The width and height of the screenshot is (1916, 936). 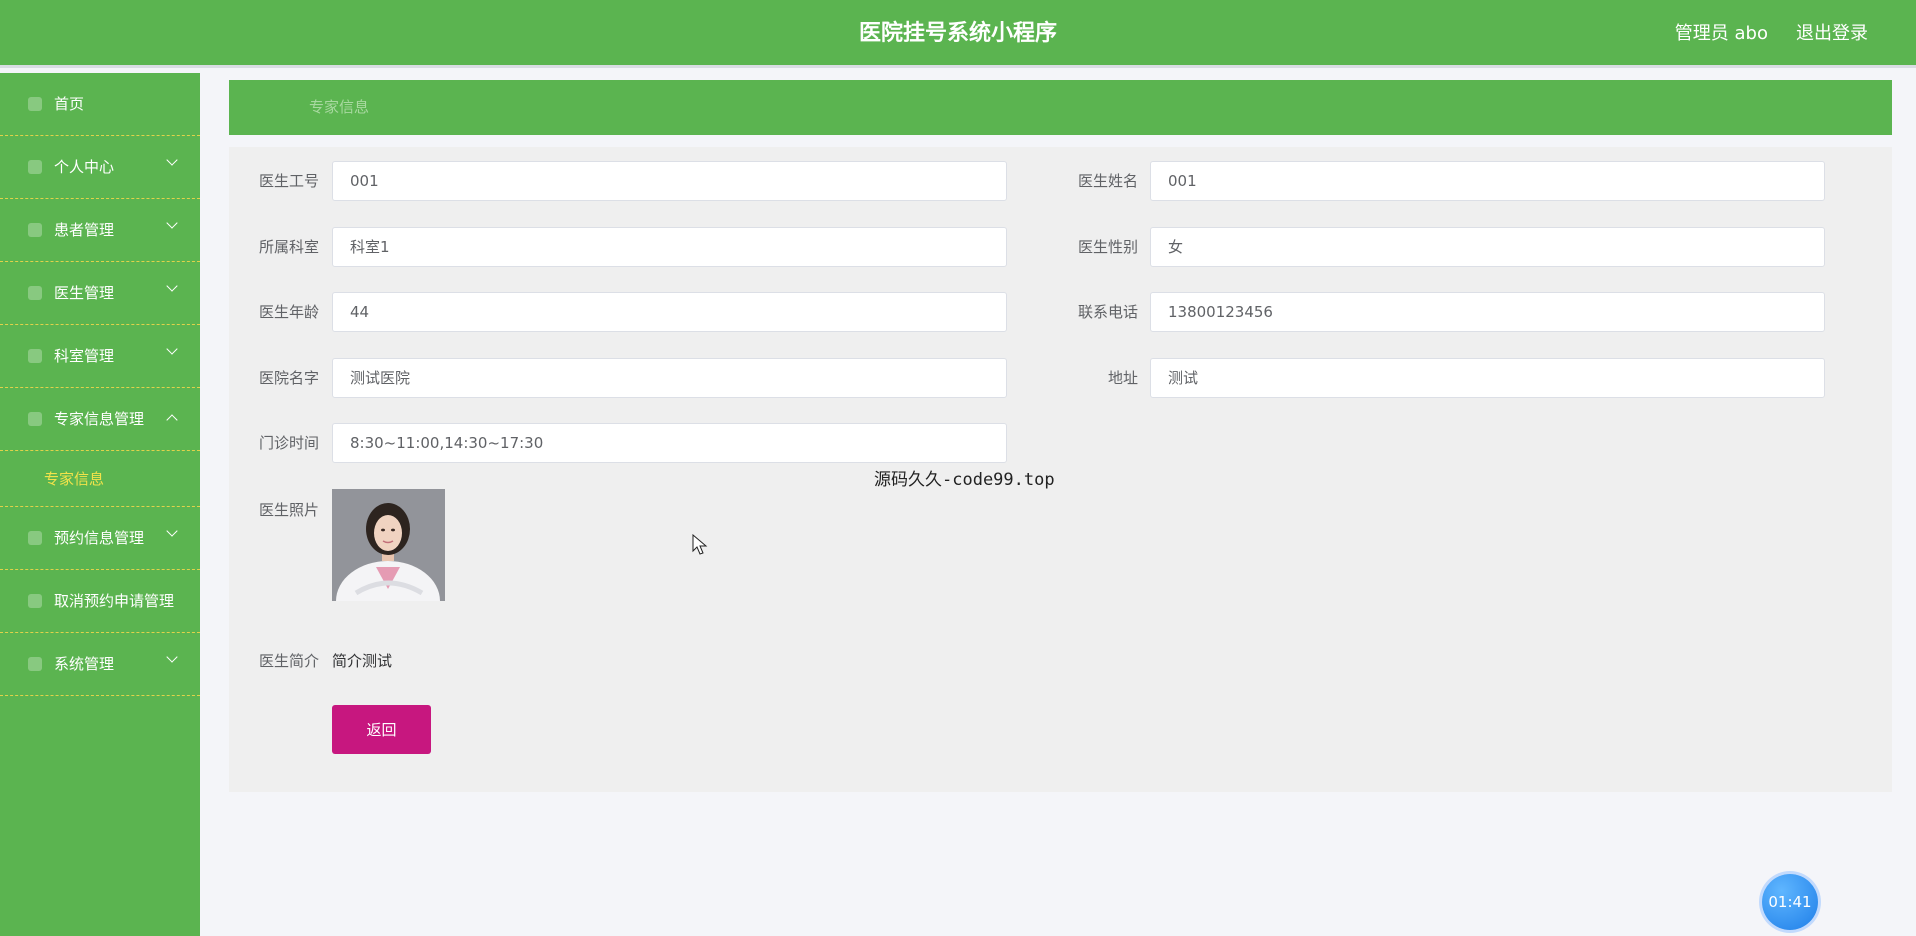 I want to click on admin-user-label: 管理员 abo, so click(x=1721, y=33).